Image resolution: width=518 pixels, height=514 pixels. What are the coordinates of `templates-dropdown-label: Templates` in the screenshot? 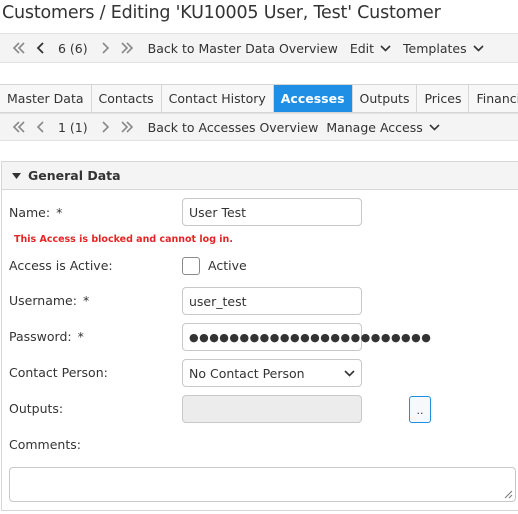 It's located at (435, 48).